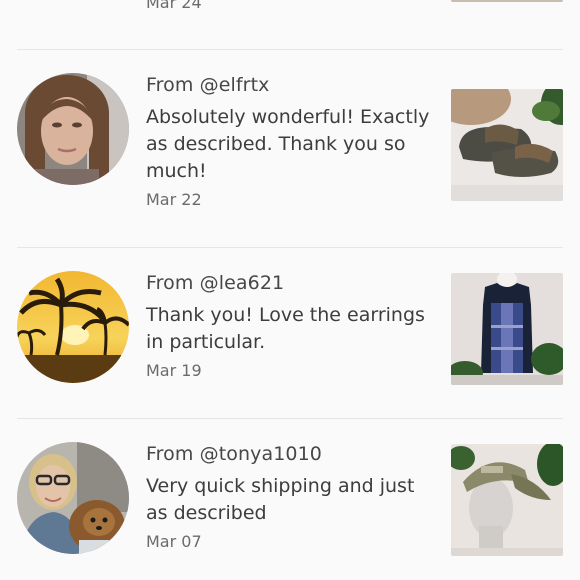 This screenshot has height=580, width=580. Describe the element at coordinates (291, 7) in the screenshot. I see `review-text: Mar 24` at that location.